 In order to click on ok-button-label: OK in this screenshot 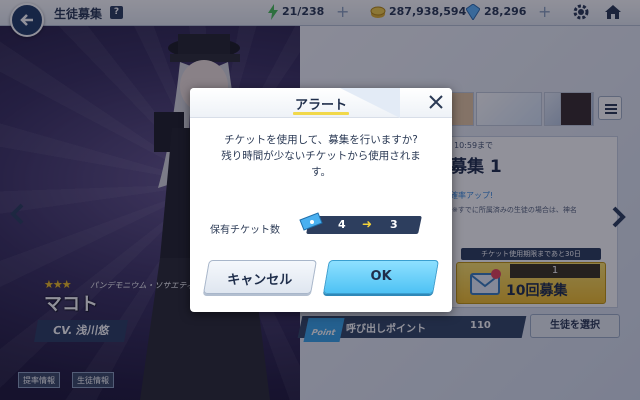, I will do `click(381, 276)`.